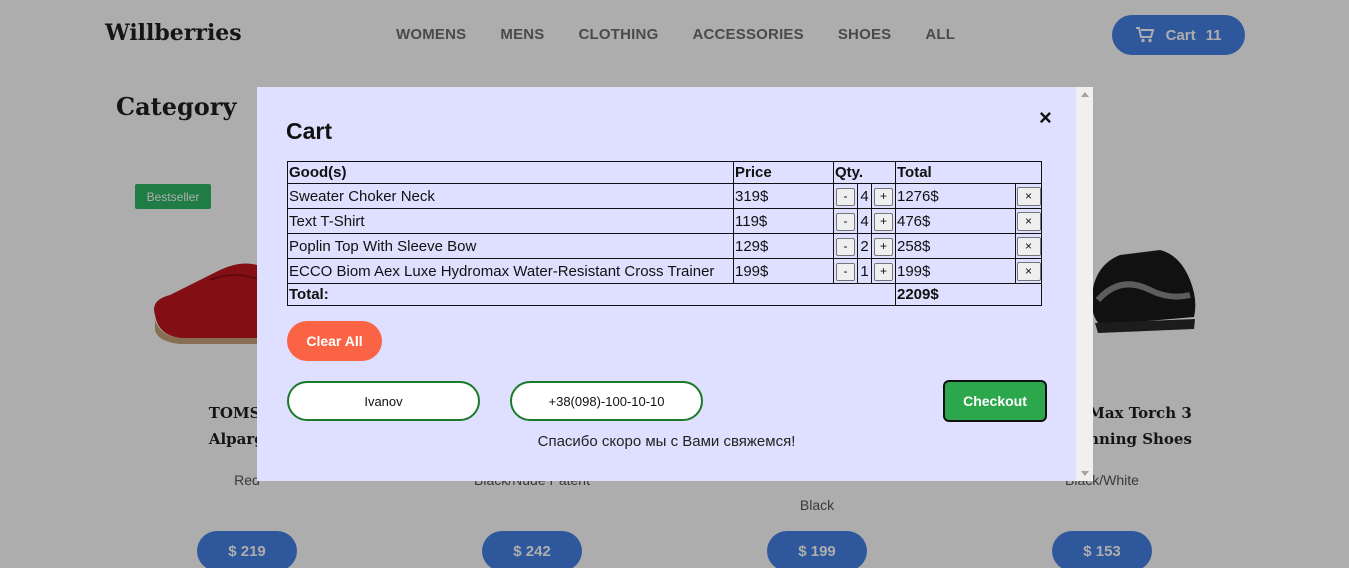 The image size is (1349, 568). What do you see at coordinates (383, 401) in the screenshot?
I see `name-input` at bounding box center [383, 401].